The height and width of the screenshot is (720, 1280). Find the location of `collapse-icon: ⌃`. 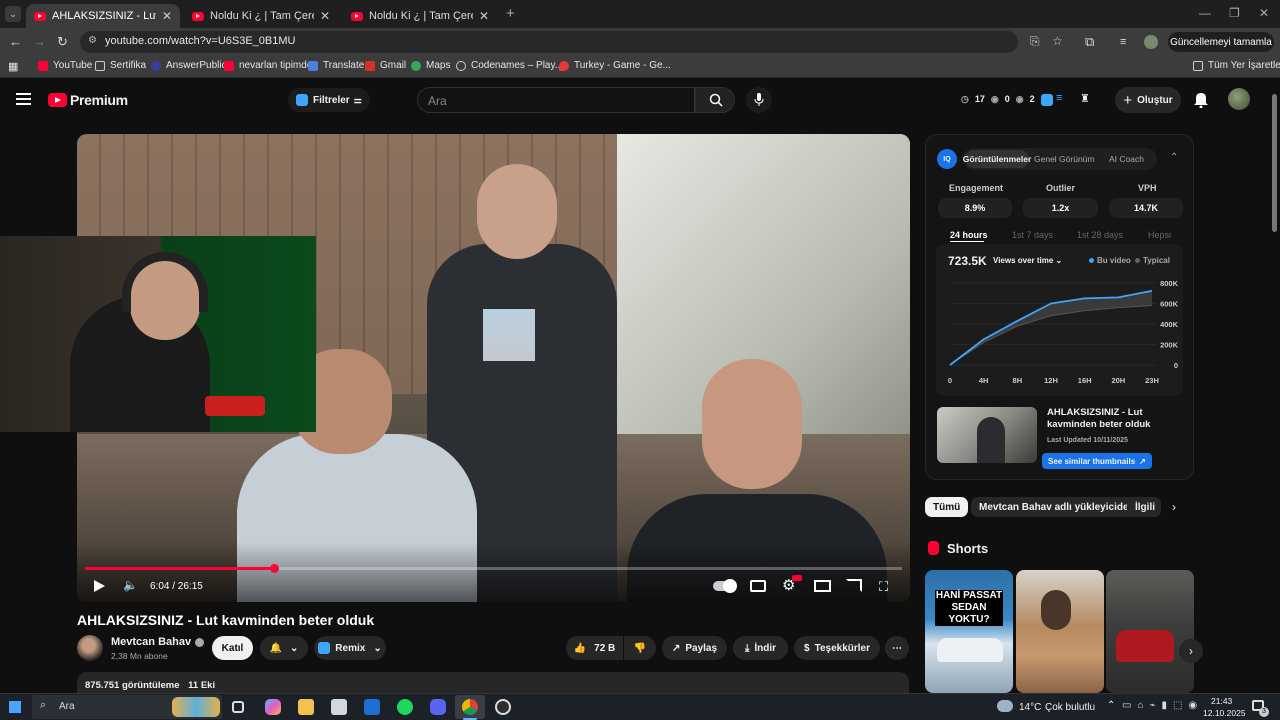

collapse-icon: ⌃ is located at coordinates (1174, 157).